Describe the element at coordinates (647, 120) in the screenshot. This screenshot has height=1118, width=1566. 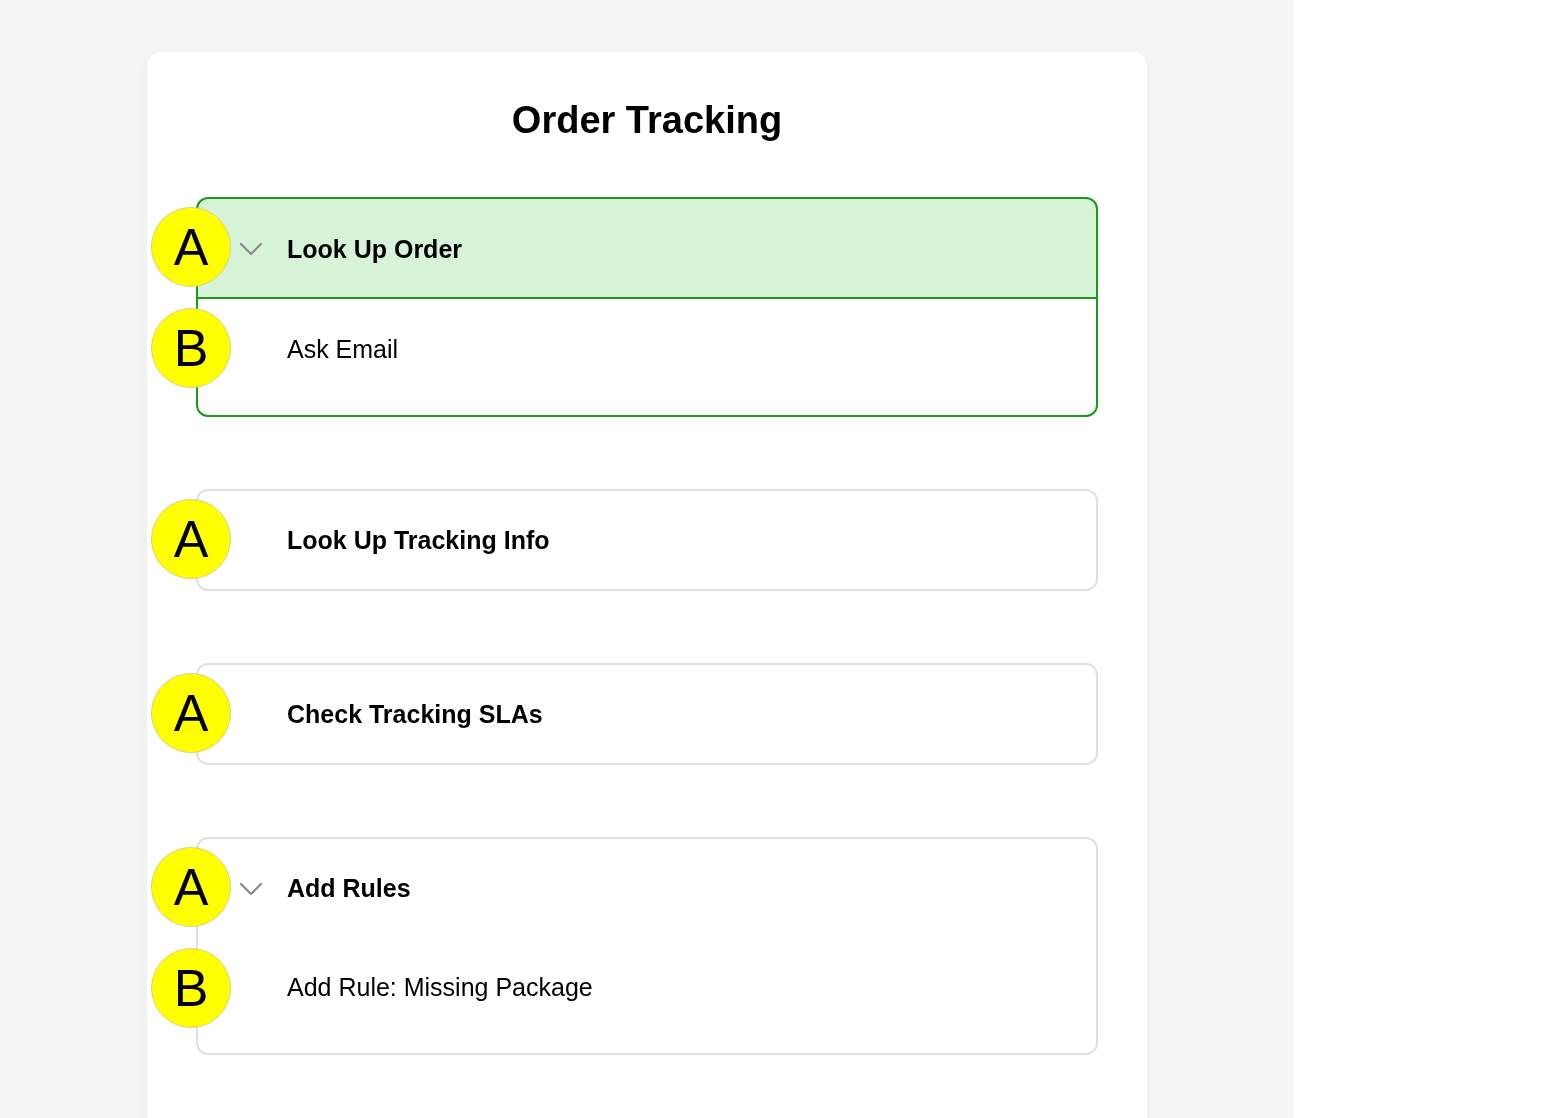
I see `page-title: Order Tracking` at that location.